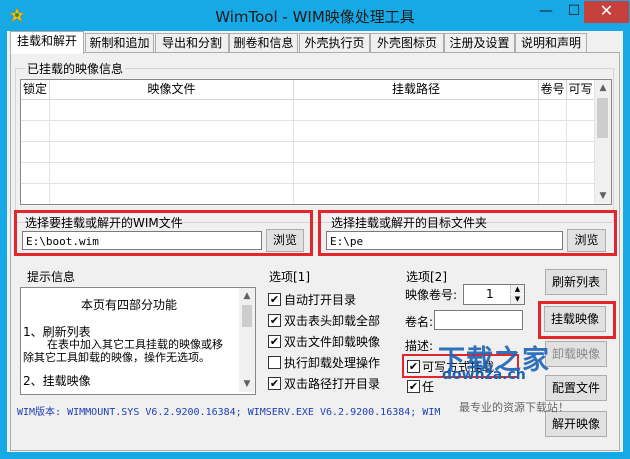 The width and height of the screenshot is (630, 459). I want to click on image-index-stepper: 1 ▲ ▼, so click(494, 294).